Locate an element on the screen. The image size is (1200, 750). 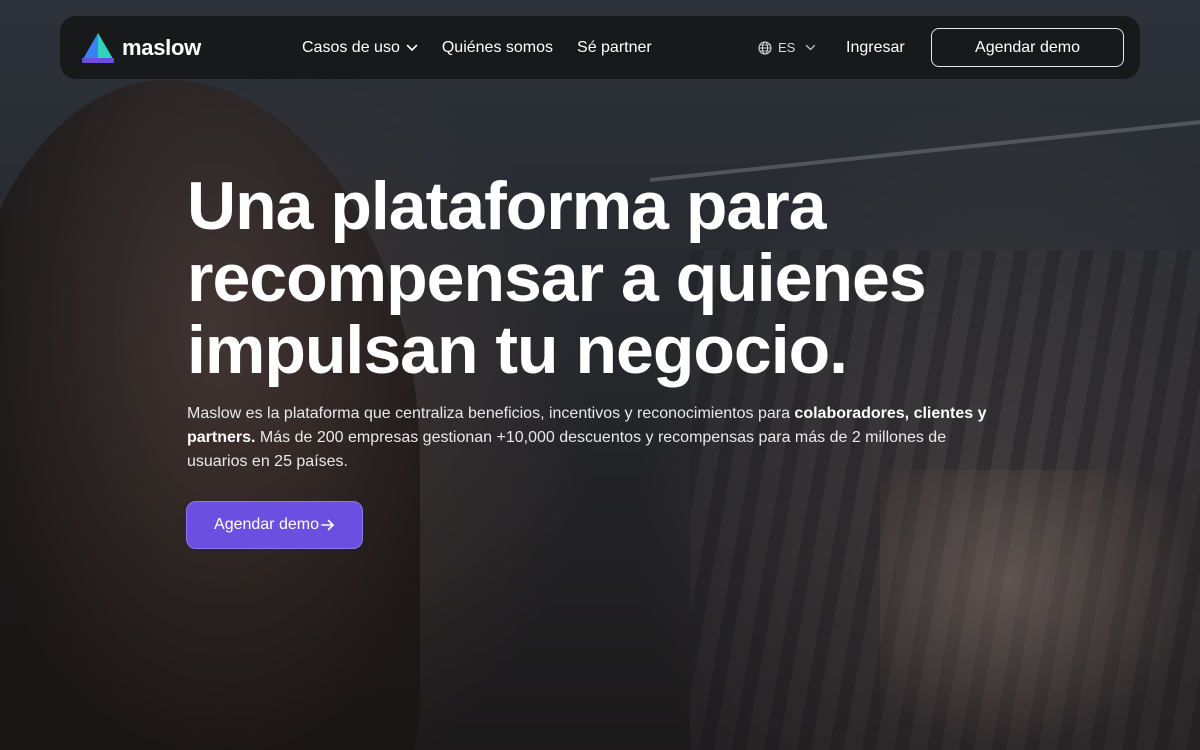
language-selector: ES is located at coordinates (787, 47).